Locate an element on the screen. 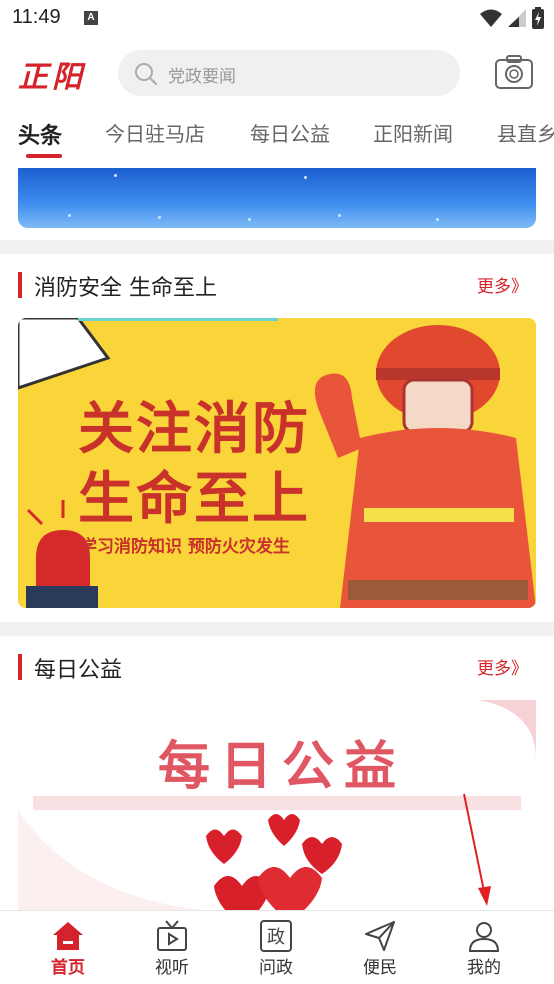 This screenshot has width=554, height=984. nav-inquiry: 政 问政 is located at coordinates (276, 947).